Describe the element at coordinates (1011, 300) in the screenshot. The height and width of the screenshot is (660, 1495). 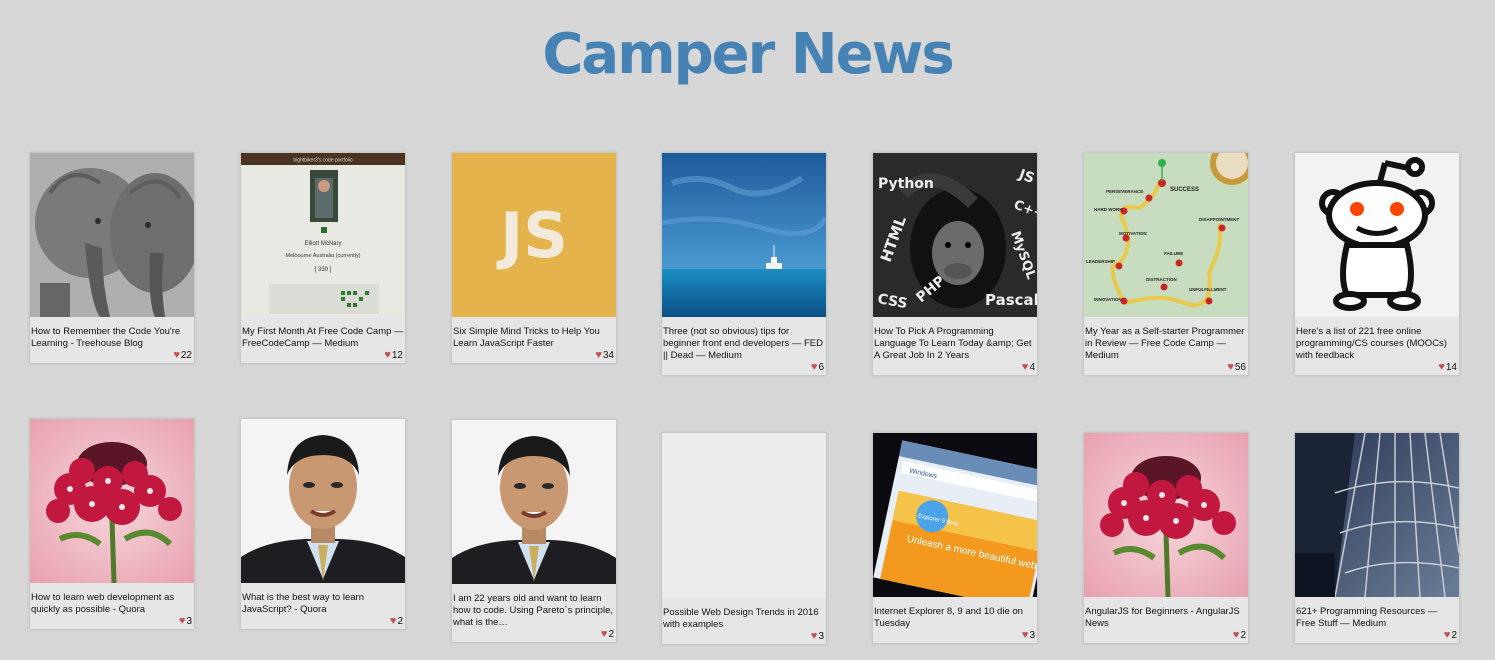
I see `lang-pascal: Pascal` at that location.